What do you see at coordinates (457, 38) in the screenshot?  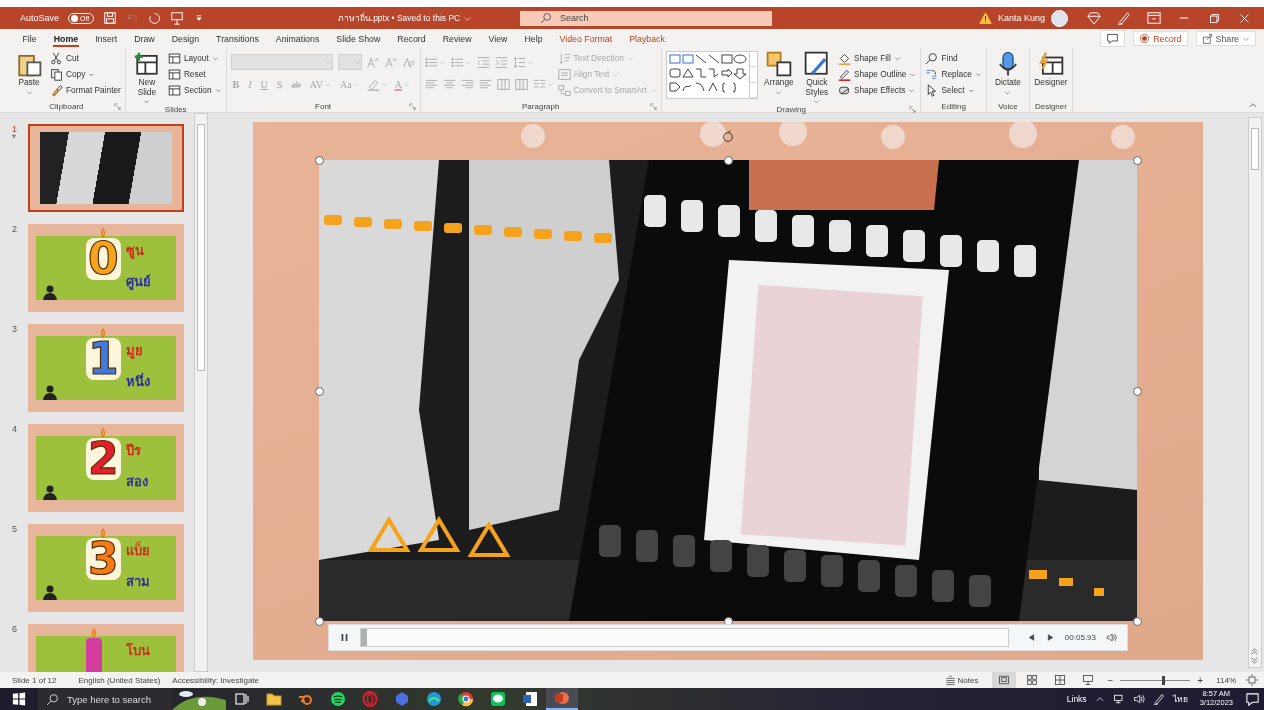 I see `ribbon-tab: Review` at bounding box center [457, 38].